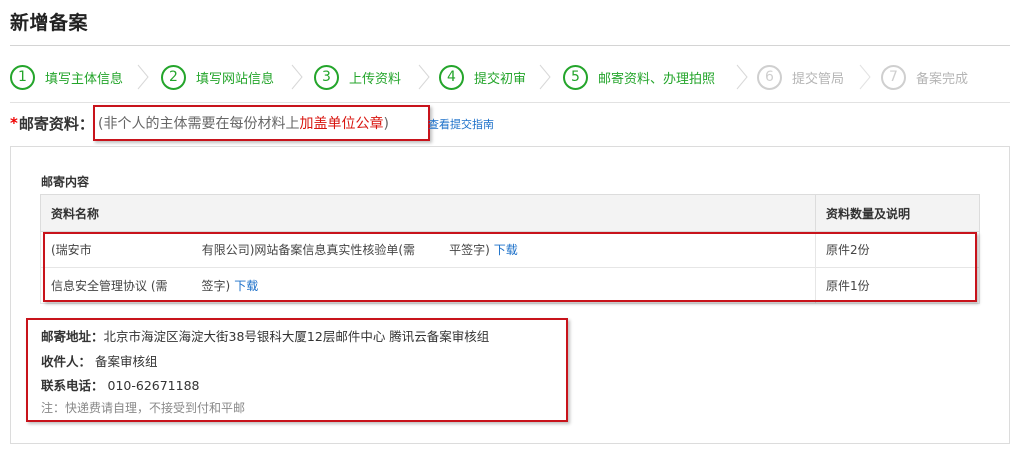  What do you see at coordinates (297, 370) in the screenshot?
I see `address-highlight-box` at bounding box center [297, 370].